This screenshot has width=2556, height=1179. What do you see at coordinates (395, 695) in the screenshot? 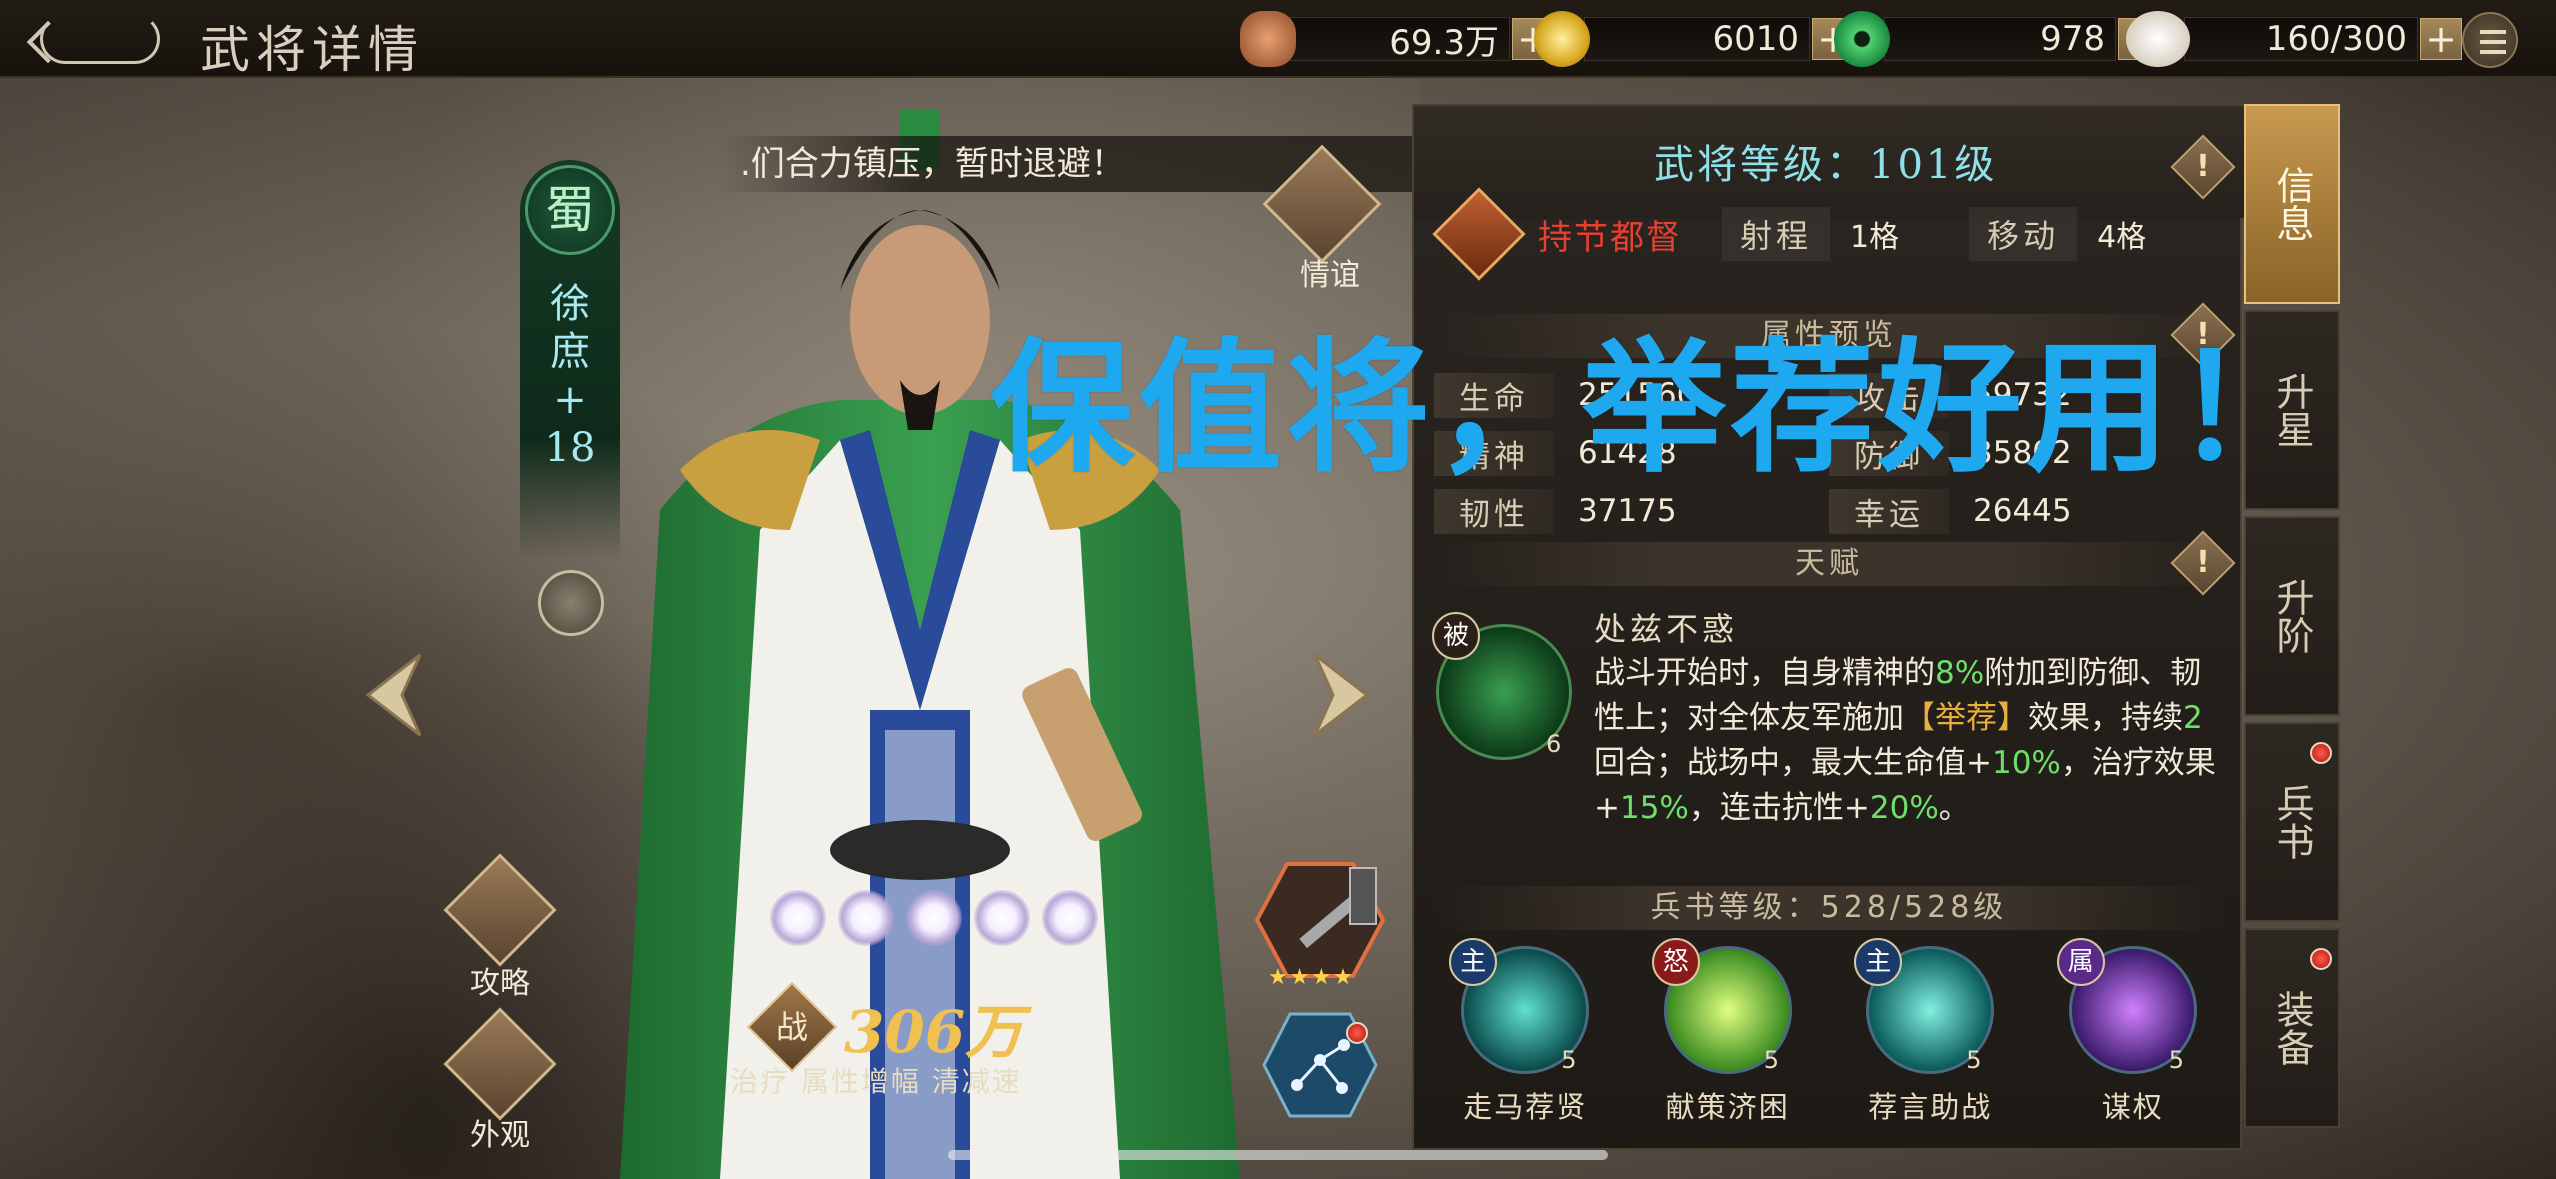
I see `previous-hero-arrow-icon` at bounding box center [395, 695].